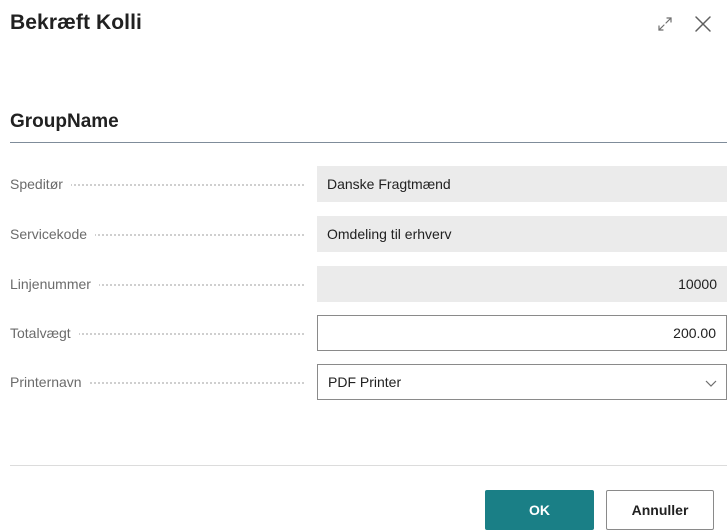 Image resolution: width=727 pixels, height=530 pixels. I want to click on group-header: GroupName, so click(64, 121).